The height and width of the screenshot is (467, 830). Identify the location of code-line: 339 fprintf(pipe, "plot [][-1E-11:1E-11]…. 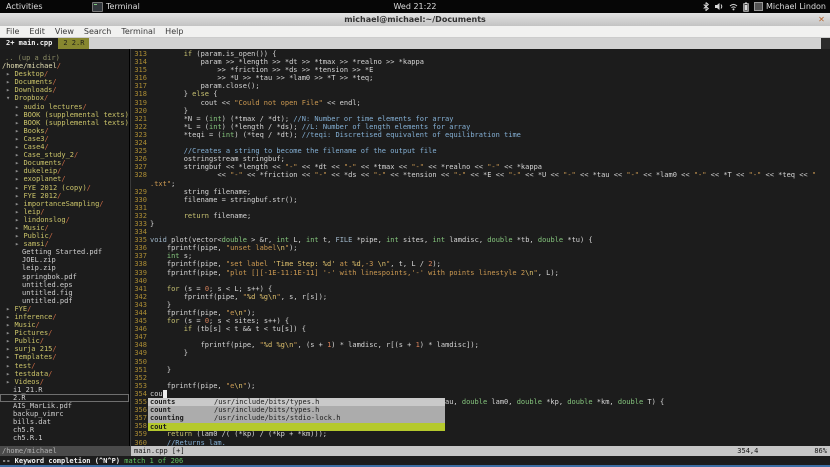
(480, 273).